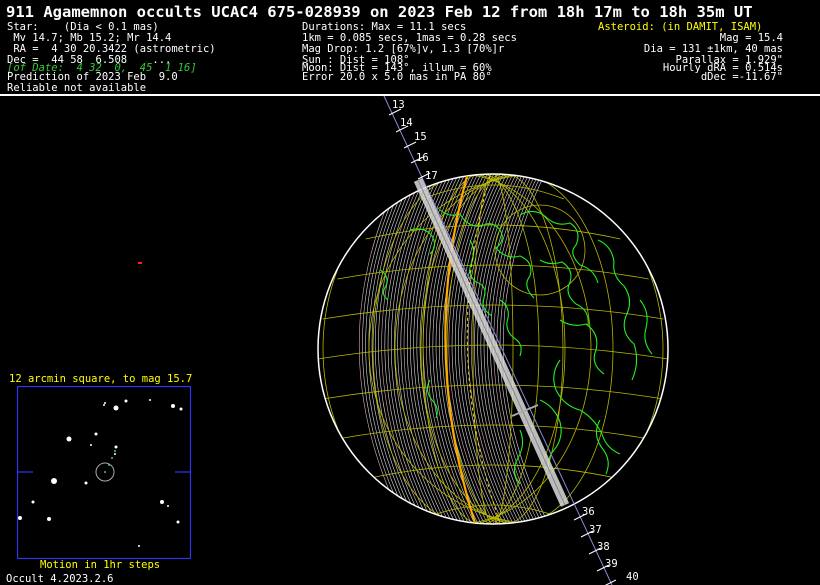  Describe the element at coordinates (422, 158) in the screenshot. I see `track-label-16: 16` at that location.